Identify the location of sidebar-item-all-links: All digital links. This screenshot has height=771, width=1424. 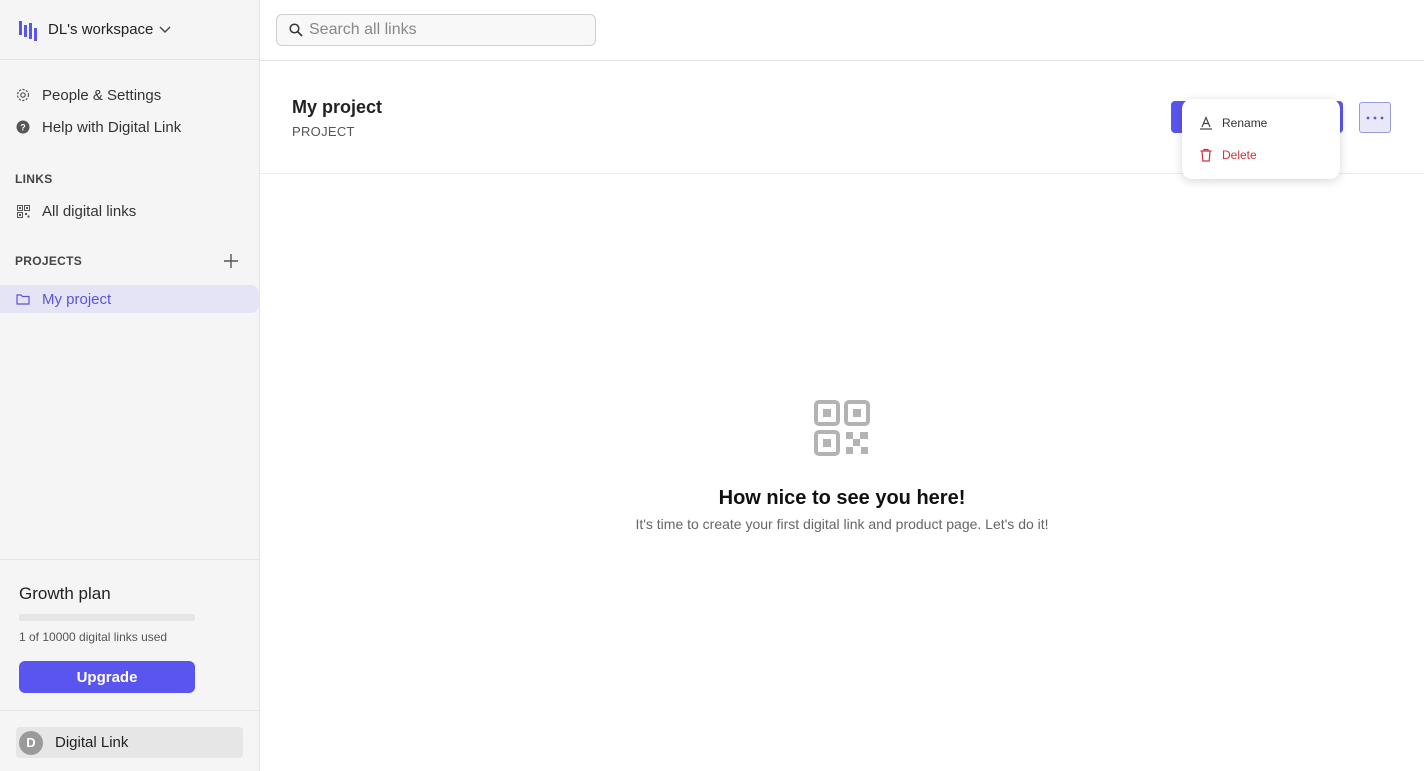
(130, 211).